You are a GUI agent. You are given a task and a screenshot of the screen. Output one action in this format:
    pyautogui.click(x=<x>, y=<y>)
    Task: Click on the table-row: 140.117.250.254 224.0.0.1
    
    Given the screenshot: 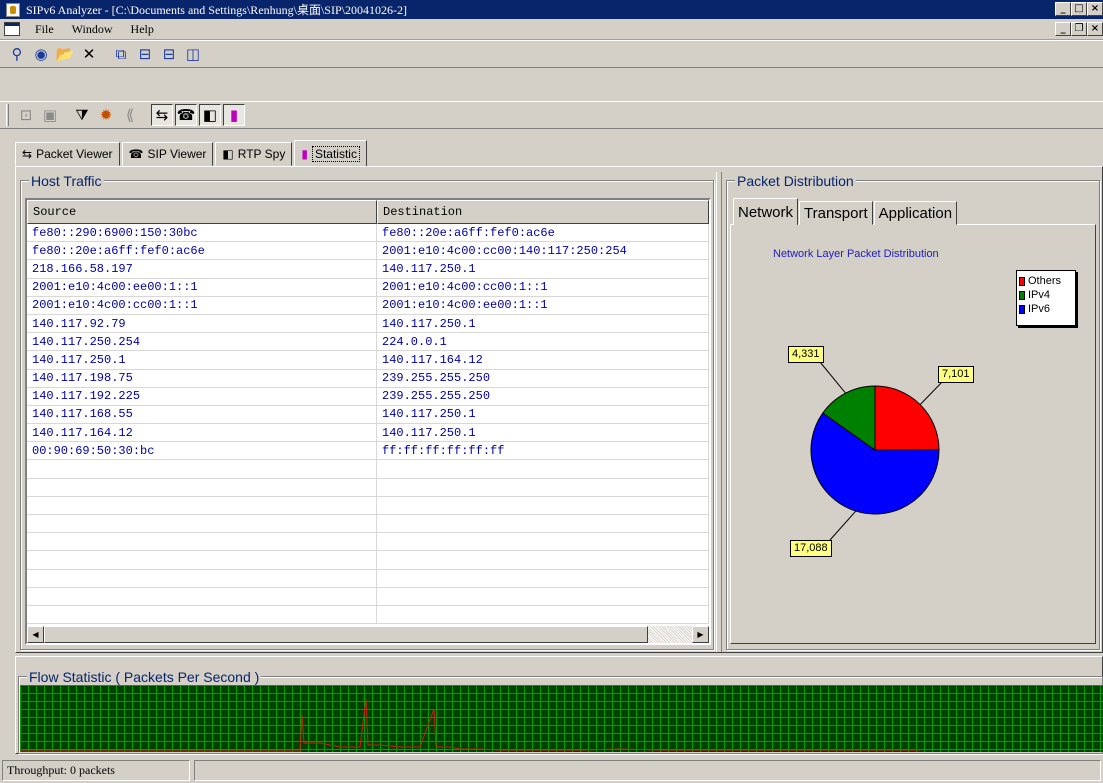 What is the action you would take?
    pyautogui.click(x=368, y=342)
    